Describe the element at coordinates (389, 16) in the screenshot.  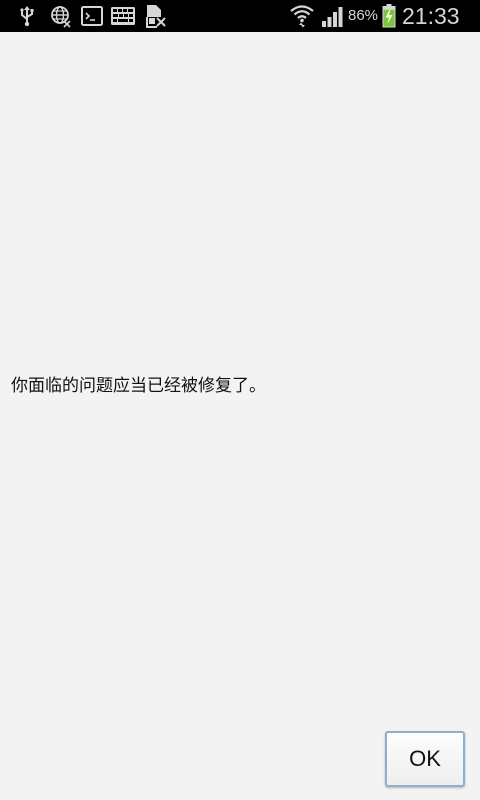
I see `battery-charging-icon` at that location.